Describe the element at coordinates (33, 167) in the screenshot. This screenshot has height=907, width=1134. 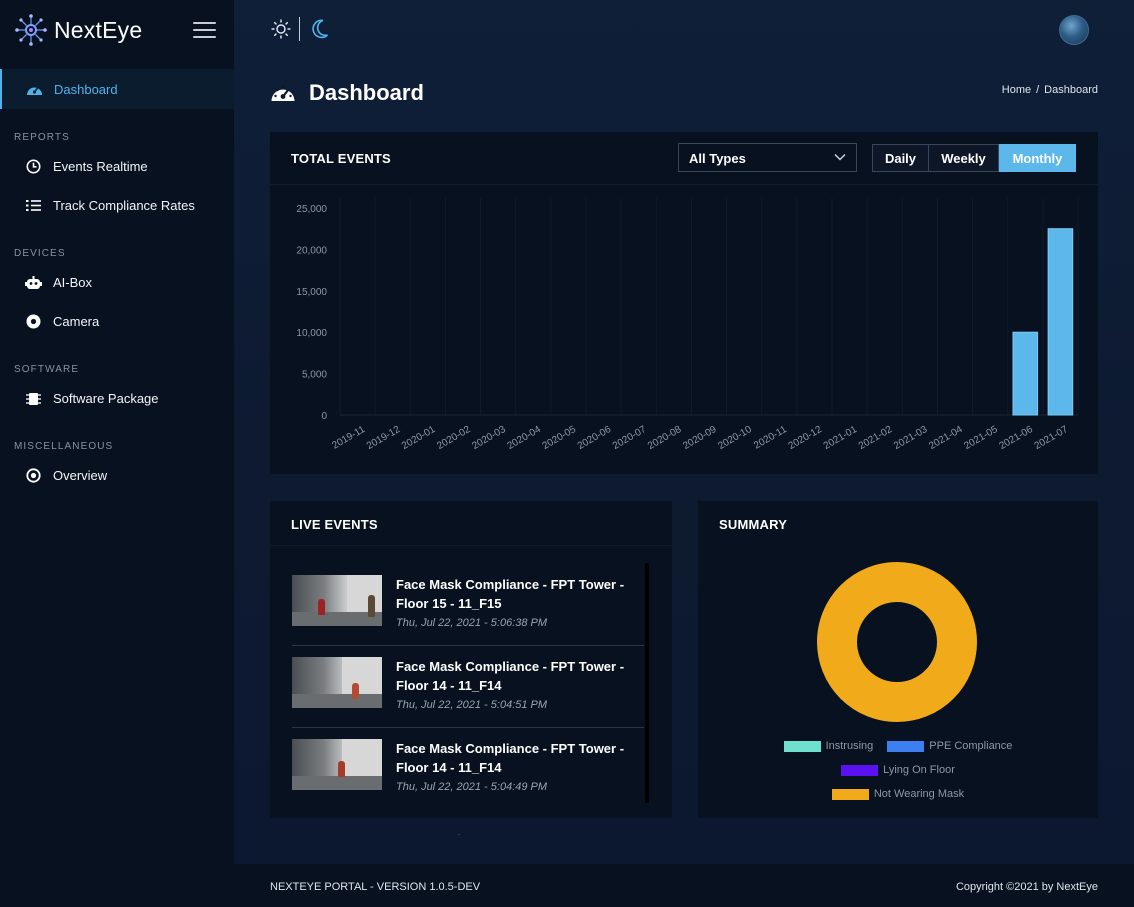
I see `clock-icon` at that location.